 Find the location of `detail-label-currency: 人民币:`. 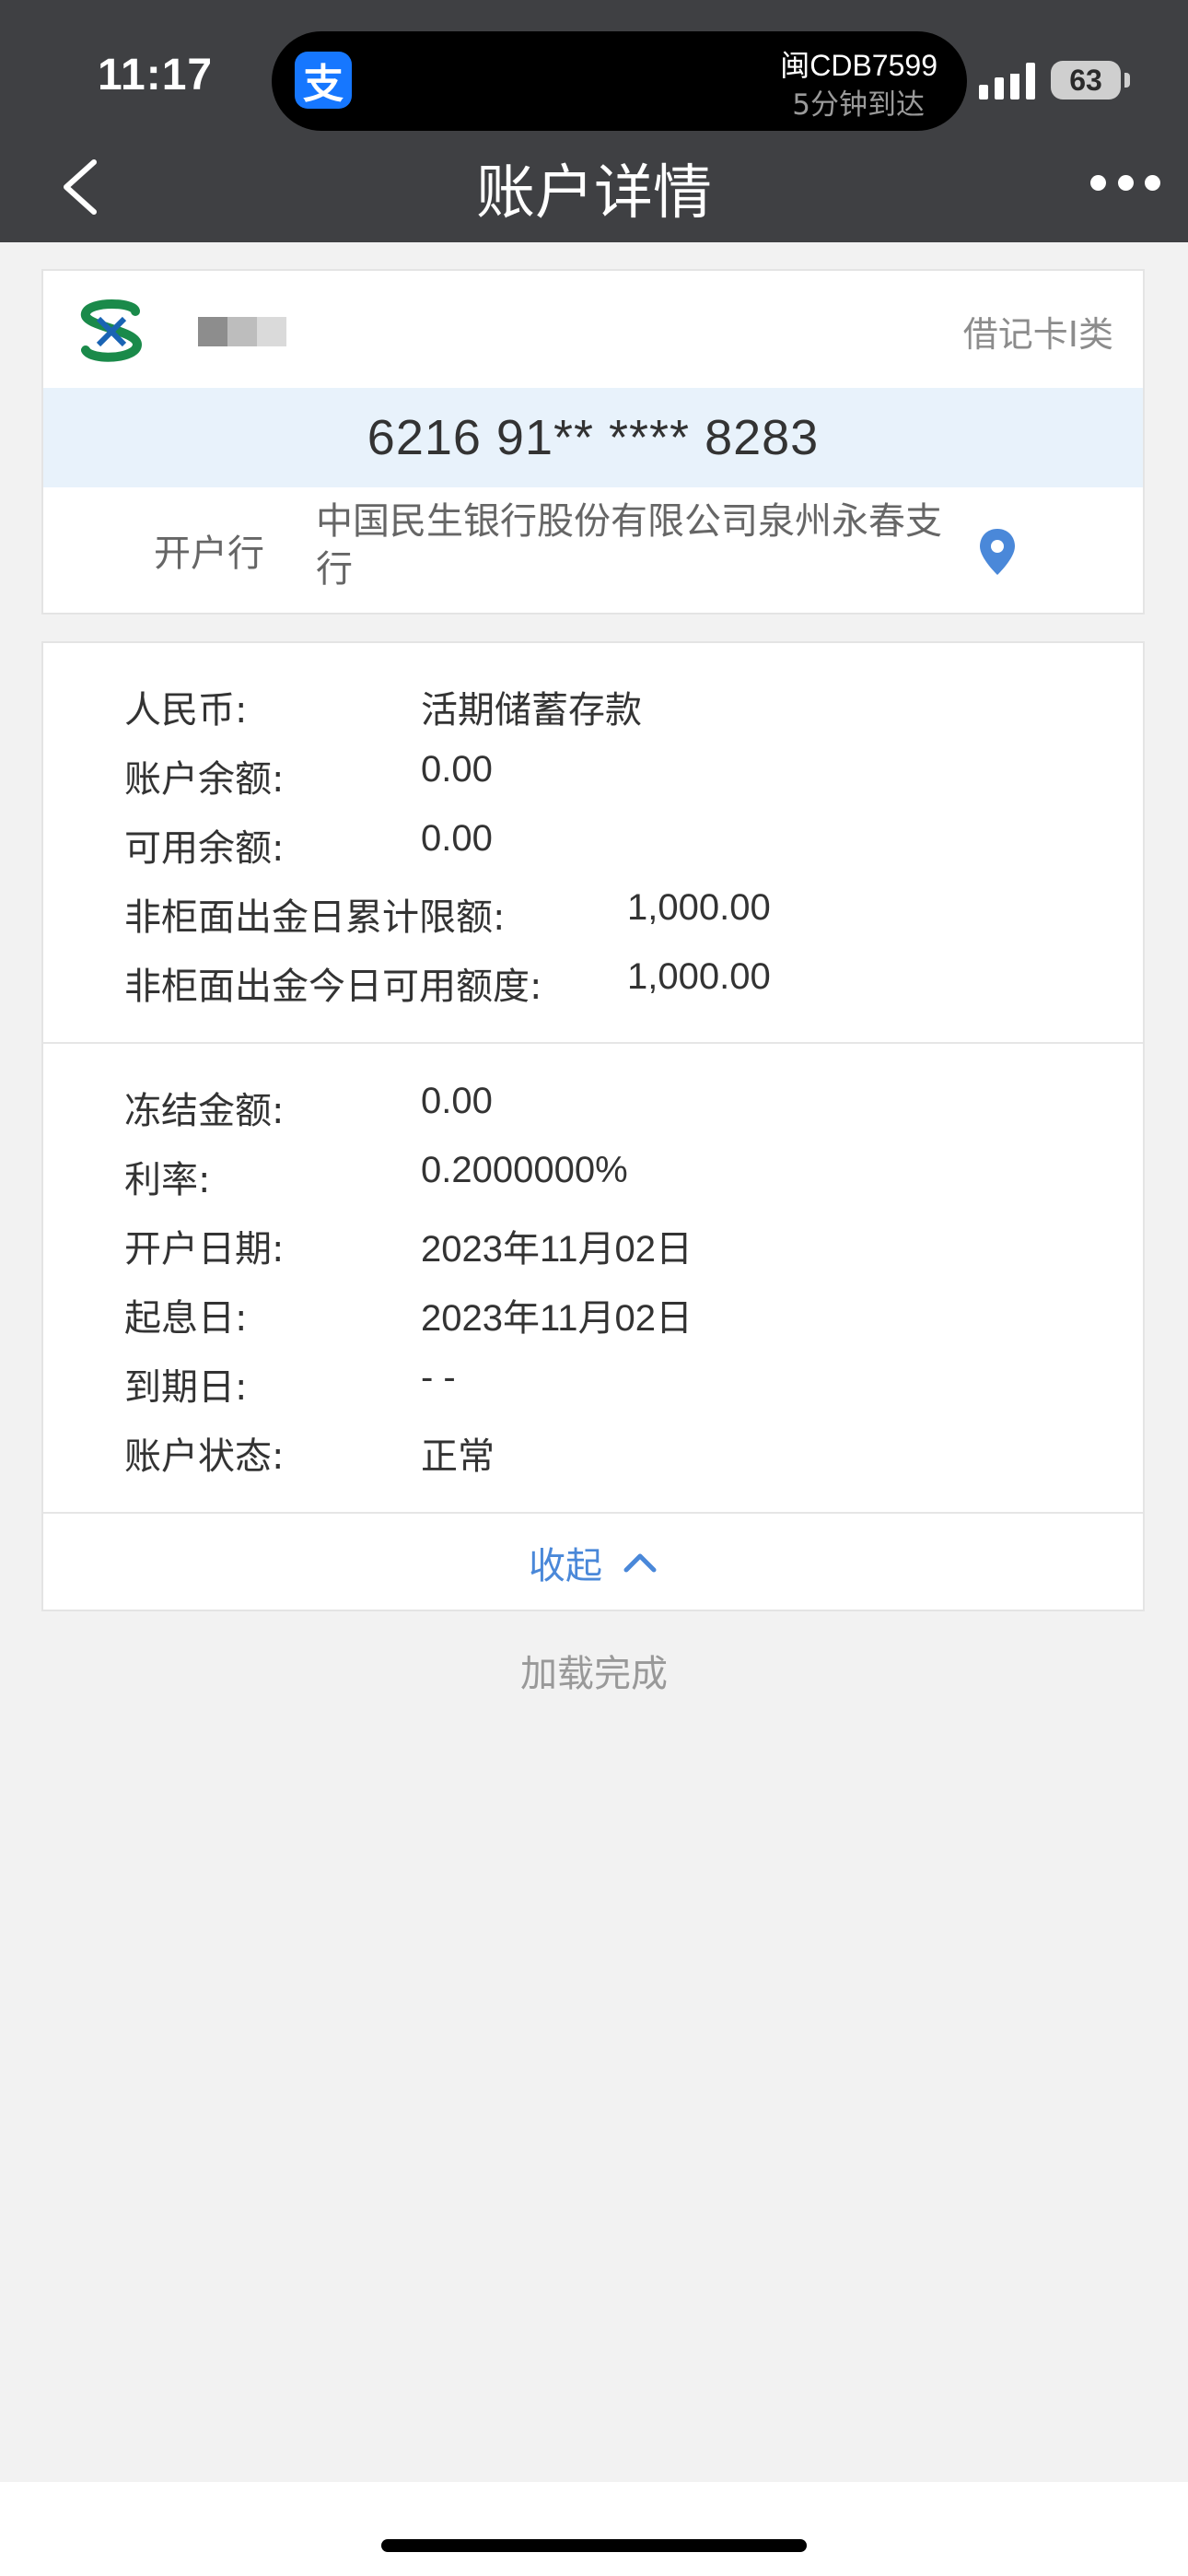

detail-label-currency: 人民币: is located at coordinates (186, 710).